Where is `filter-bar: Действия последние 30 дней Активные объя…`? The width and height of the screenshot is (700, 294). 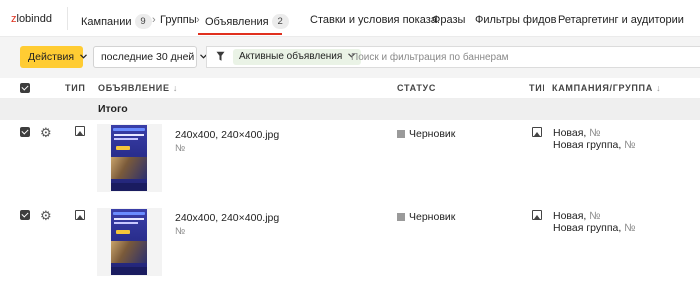 filter-bar: Действия последние 30 дней Активные объя… is located at coordinates (350, 57).